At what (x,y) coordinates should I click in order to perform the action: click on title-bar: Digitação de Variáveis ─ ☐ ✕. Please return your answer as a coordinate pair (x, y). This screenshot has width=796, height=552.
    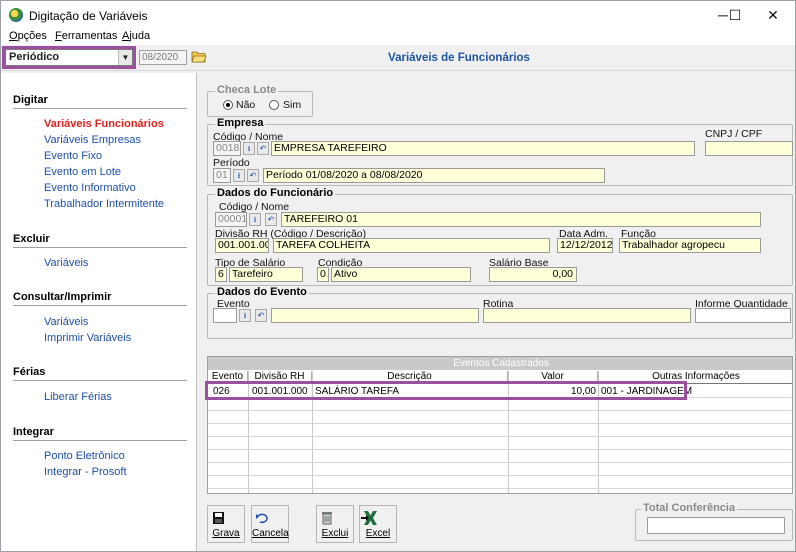
    Looking at the image, I should click on (398, 15).